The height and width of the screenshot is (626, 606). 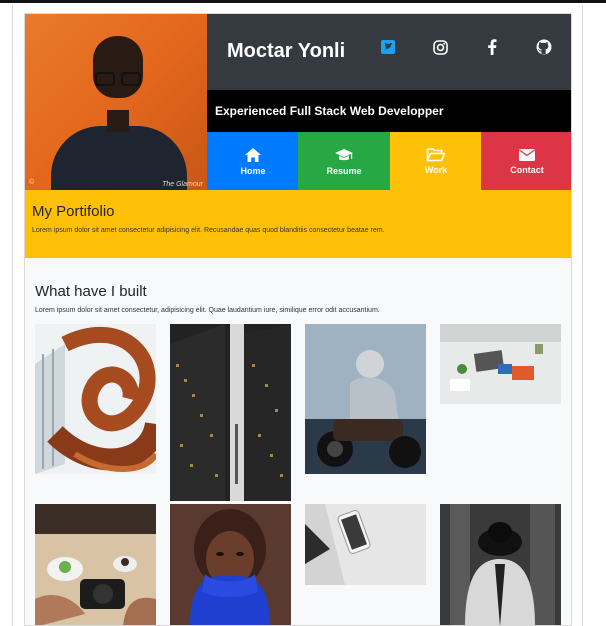 I want to click on twitter-icon, so click(x=388, y=47).